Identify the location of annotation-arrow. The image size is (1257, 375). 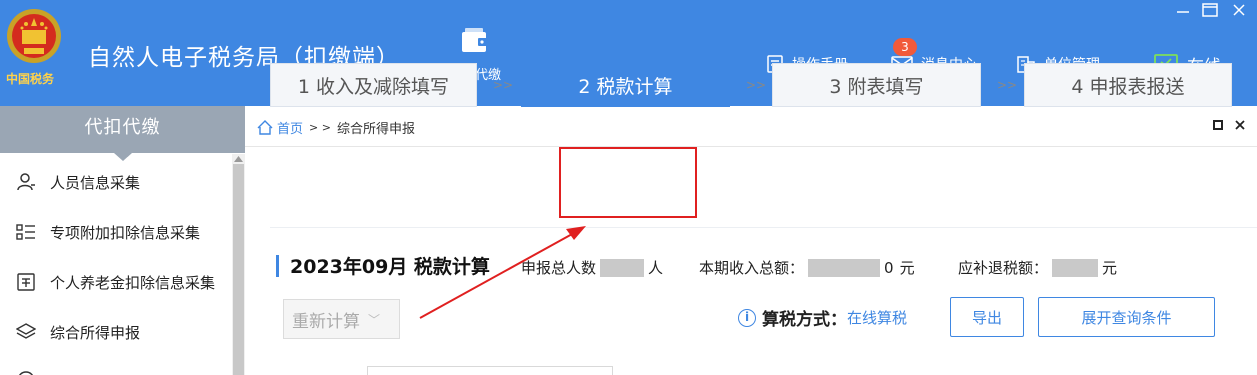
(502, 272).